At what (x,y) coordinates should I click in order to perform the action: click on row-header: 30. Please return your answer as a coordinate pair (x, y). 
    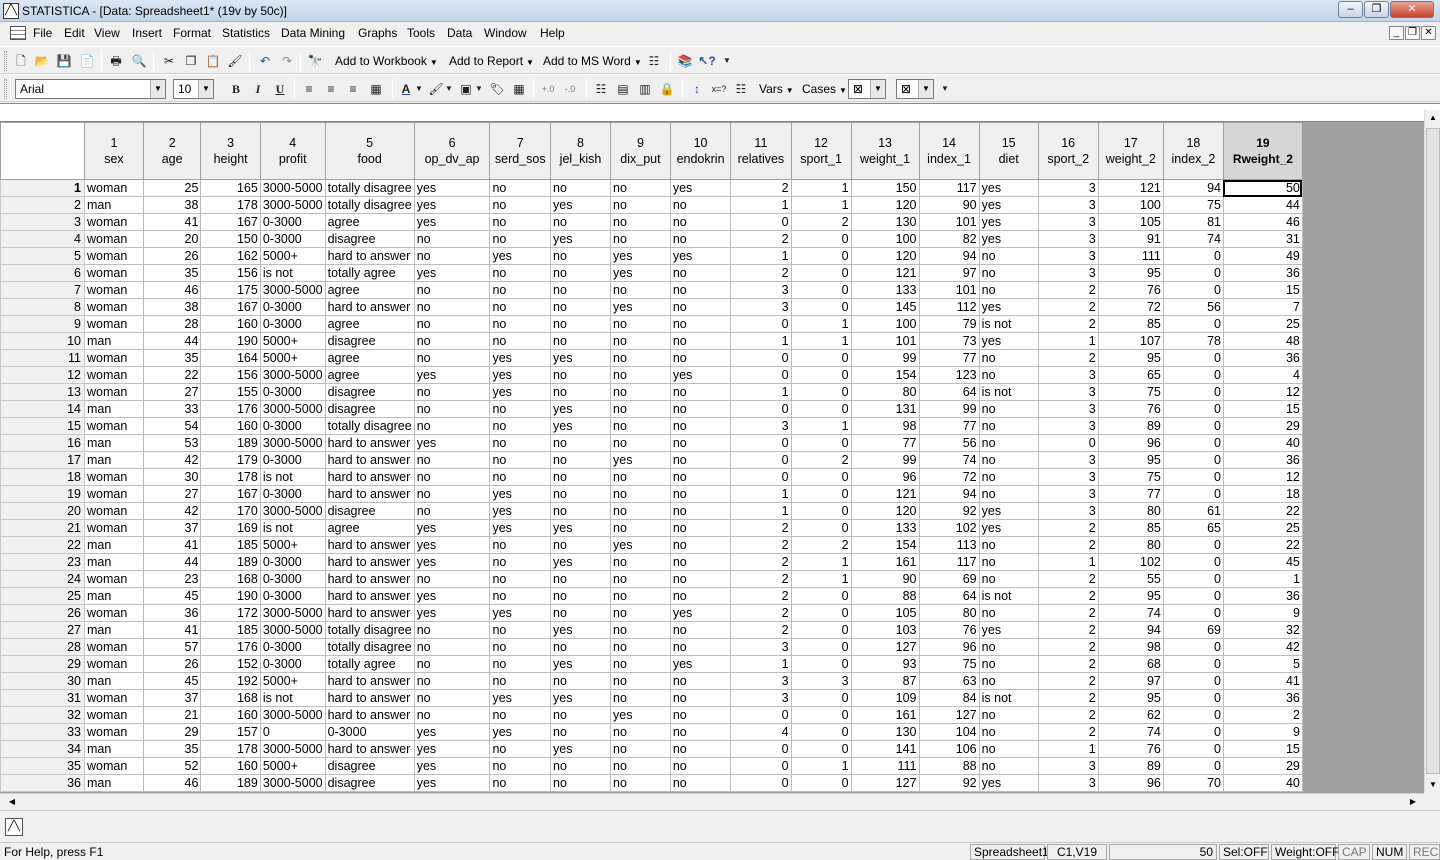
    Looking at the image, I should click on (42, 681).